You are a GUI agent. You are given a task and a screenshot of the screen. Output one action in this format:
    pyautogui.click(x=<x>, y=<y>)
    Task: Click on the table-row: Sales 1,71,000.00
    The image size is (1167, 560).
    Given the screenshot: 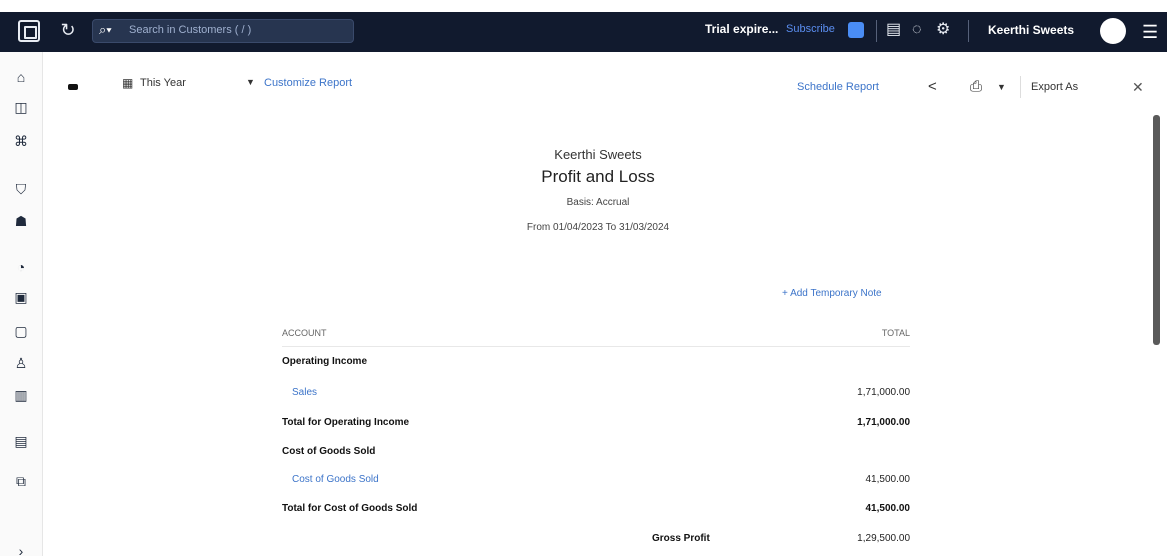 What is the action you would take?
    pyautogui.click(x=596, y=393)
    